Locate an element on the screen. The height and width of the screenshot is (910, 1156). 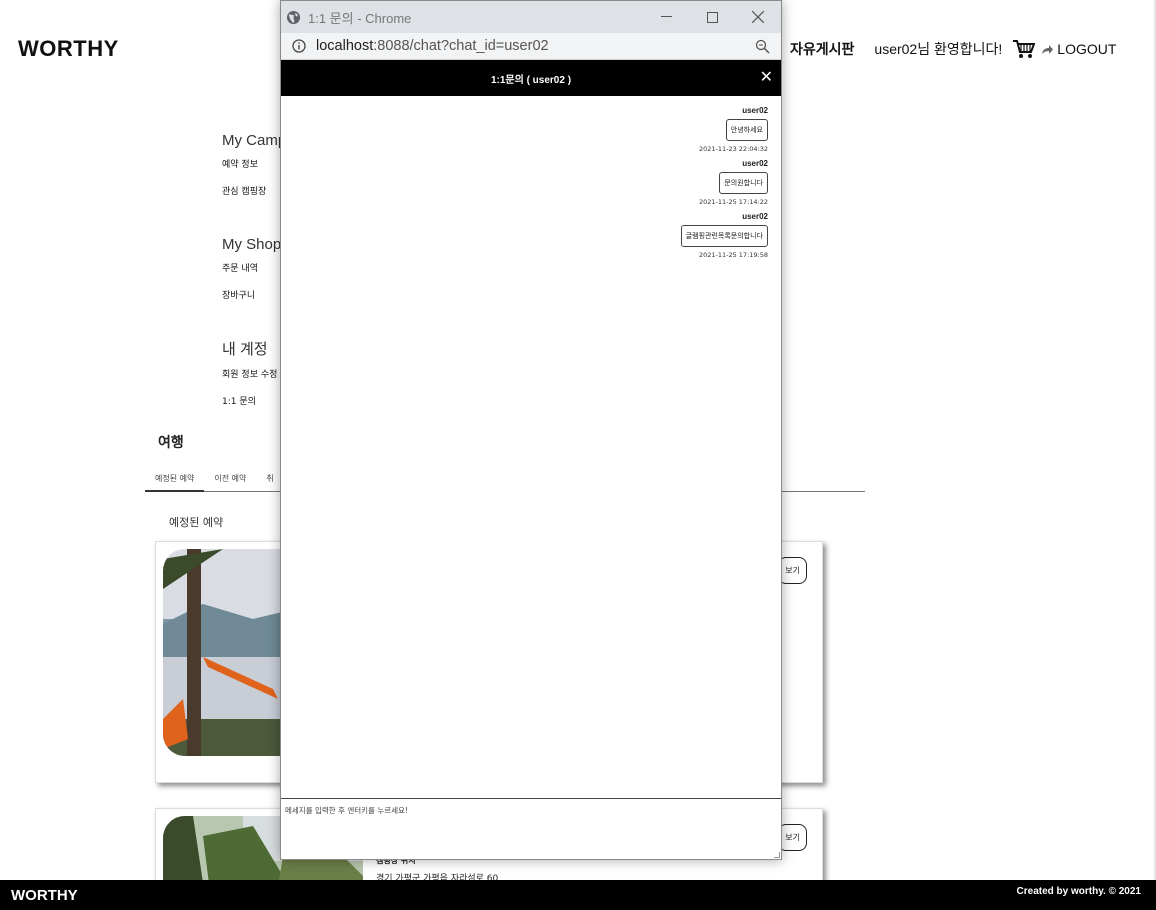
tab-upcoming: 예정된 예약 is located at coordinates (175, 481).